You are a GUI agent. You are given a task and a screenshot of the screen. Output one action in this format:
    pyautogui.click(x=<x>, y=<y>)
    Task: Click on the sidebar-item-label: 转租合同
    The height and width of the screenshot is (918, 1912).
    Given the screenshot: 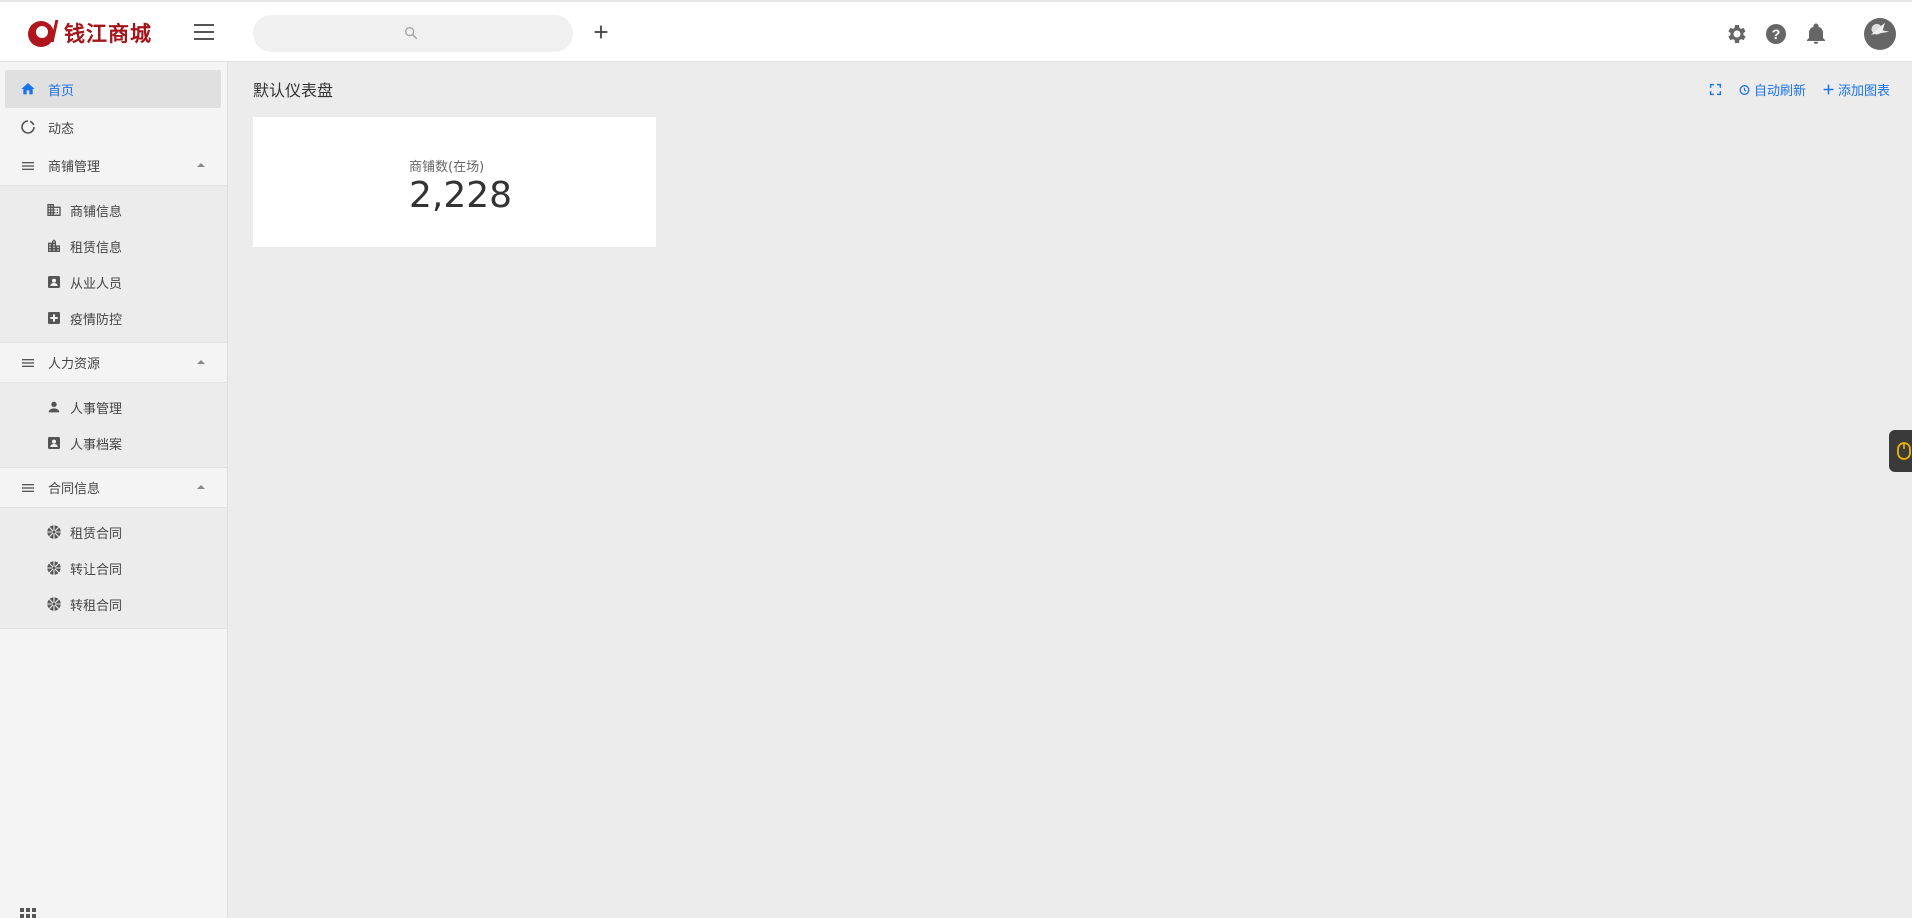 What is the action you would take?
    pyautogui.click(x=96, y=606)
    